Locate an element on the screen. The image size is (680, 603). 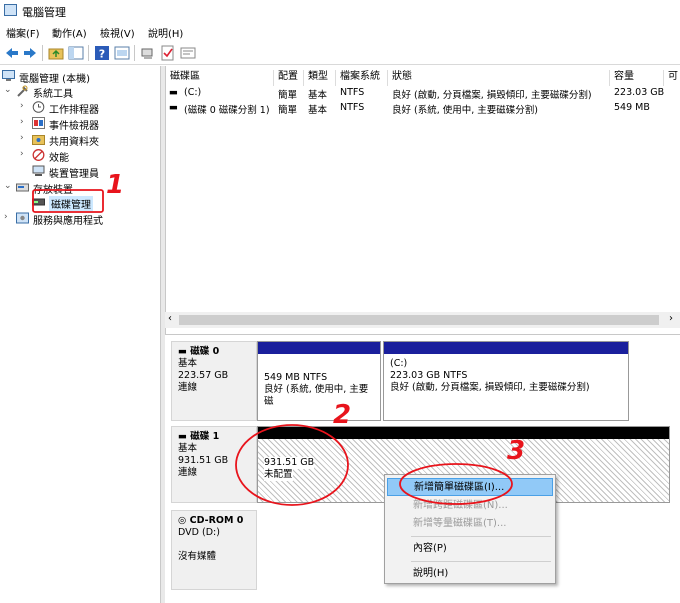
window-title: 電腦管理 is located at coordinates (44, 12).